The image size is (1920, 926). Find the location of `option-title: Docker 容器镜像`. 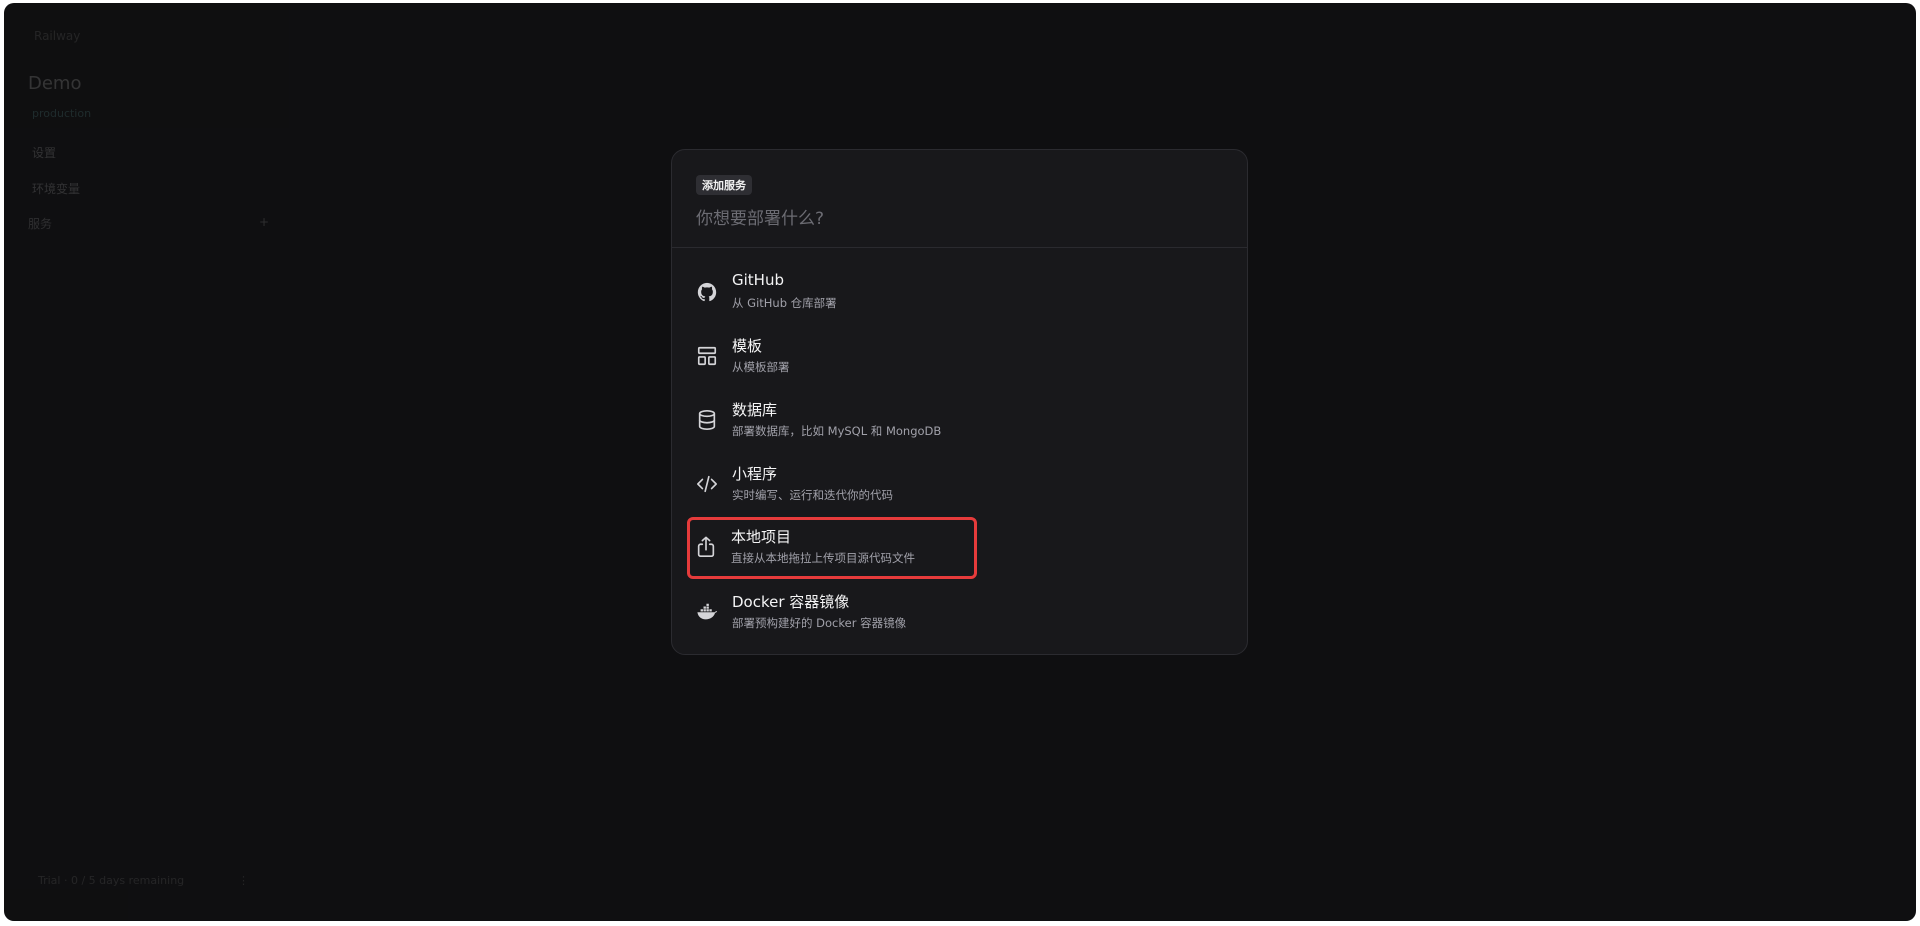

option-title: Docker 容器镜像 is located at coordinates (791, 602).